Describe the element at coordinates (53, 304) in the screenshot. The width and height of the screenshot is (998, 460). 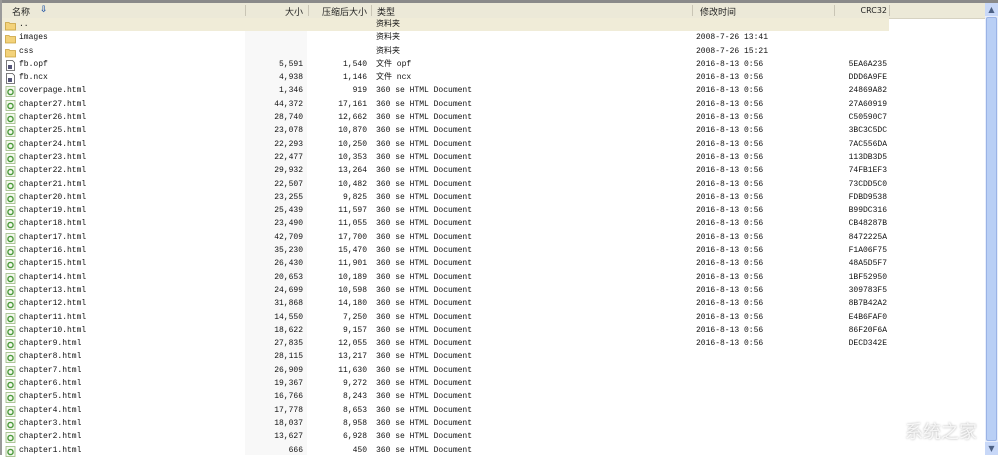
I see `file-name: chapter12.html` at that location.